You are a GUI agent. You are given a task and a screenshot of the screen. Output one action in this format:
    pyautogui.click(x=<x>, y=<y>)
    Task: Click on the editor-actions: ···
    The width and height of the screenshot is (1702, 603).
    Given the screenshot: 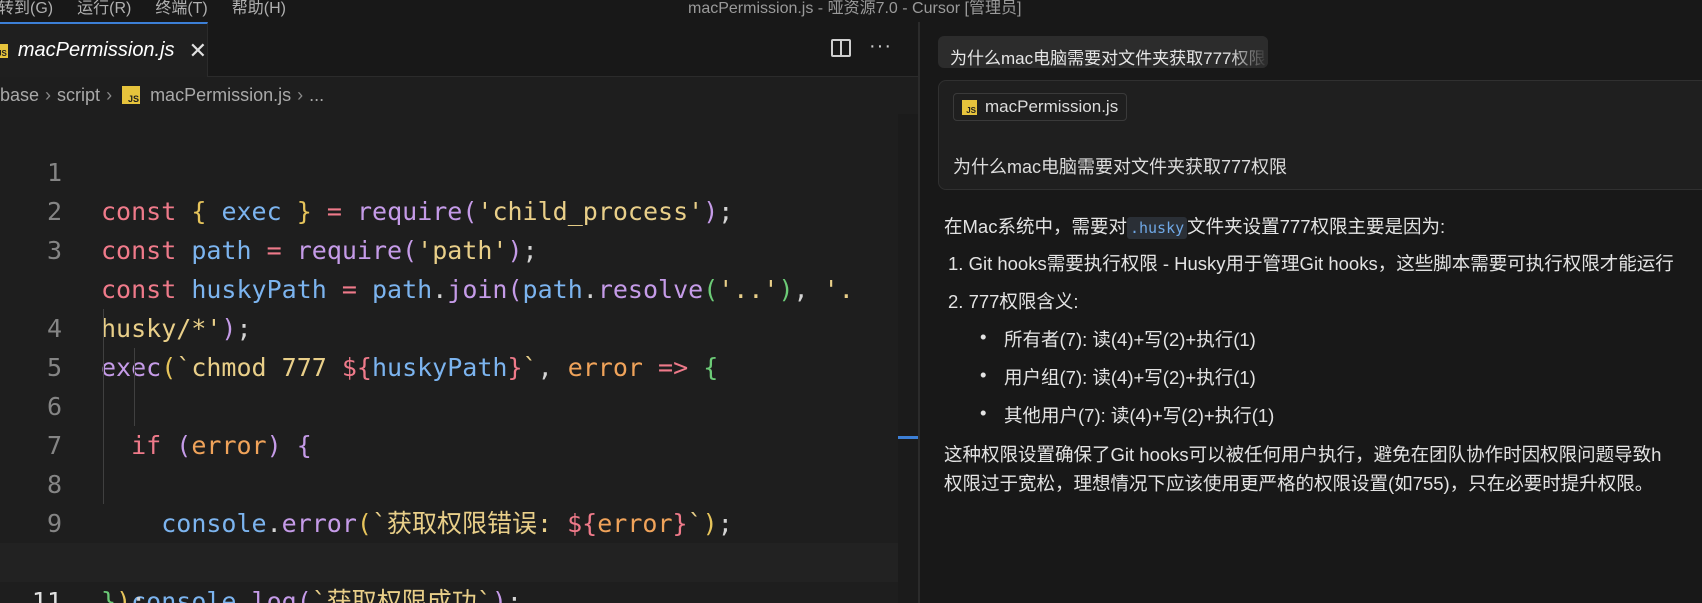 What is the action you would take?
    pyautogui.click(x=861, y=46)
    